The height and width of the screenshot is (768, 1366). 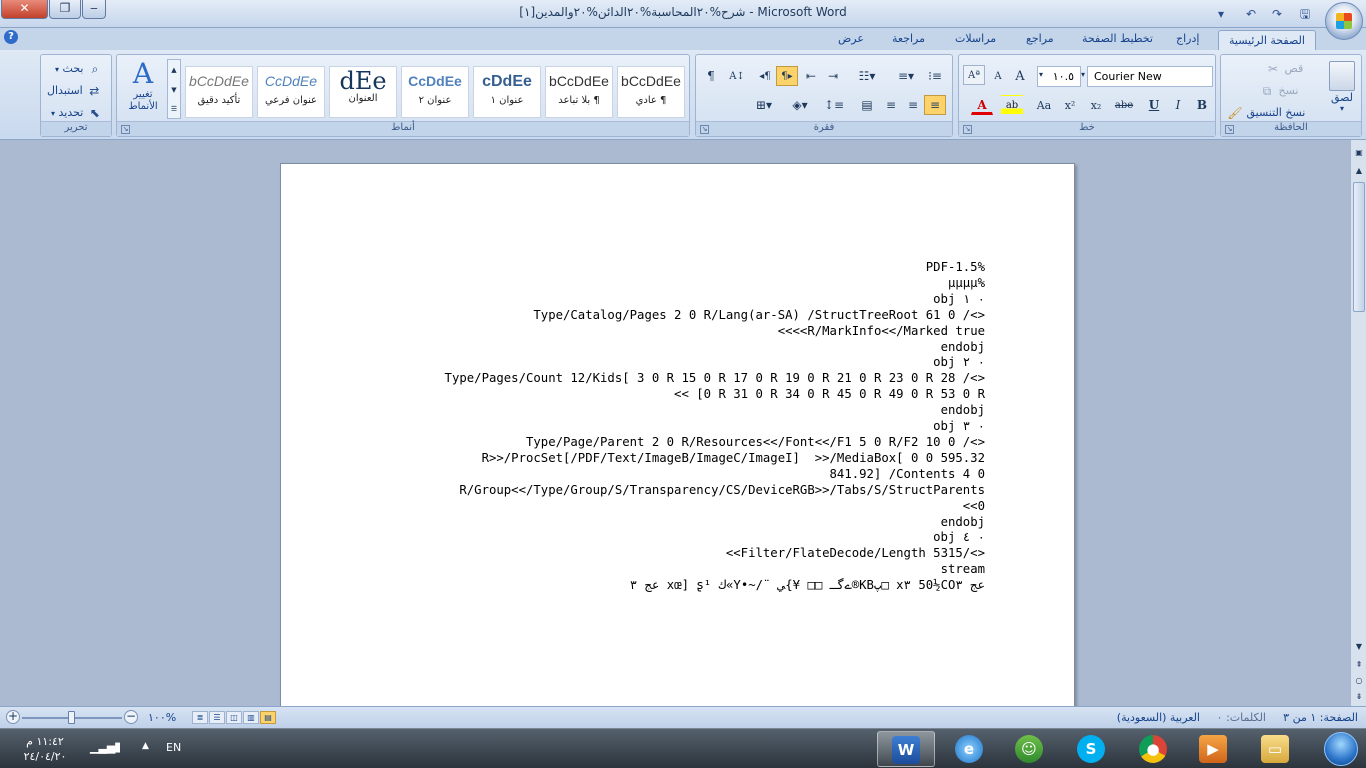 I want to click on zoom-out-icon: −, so click(x=131, y=717).